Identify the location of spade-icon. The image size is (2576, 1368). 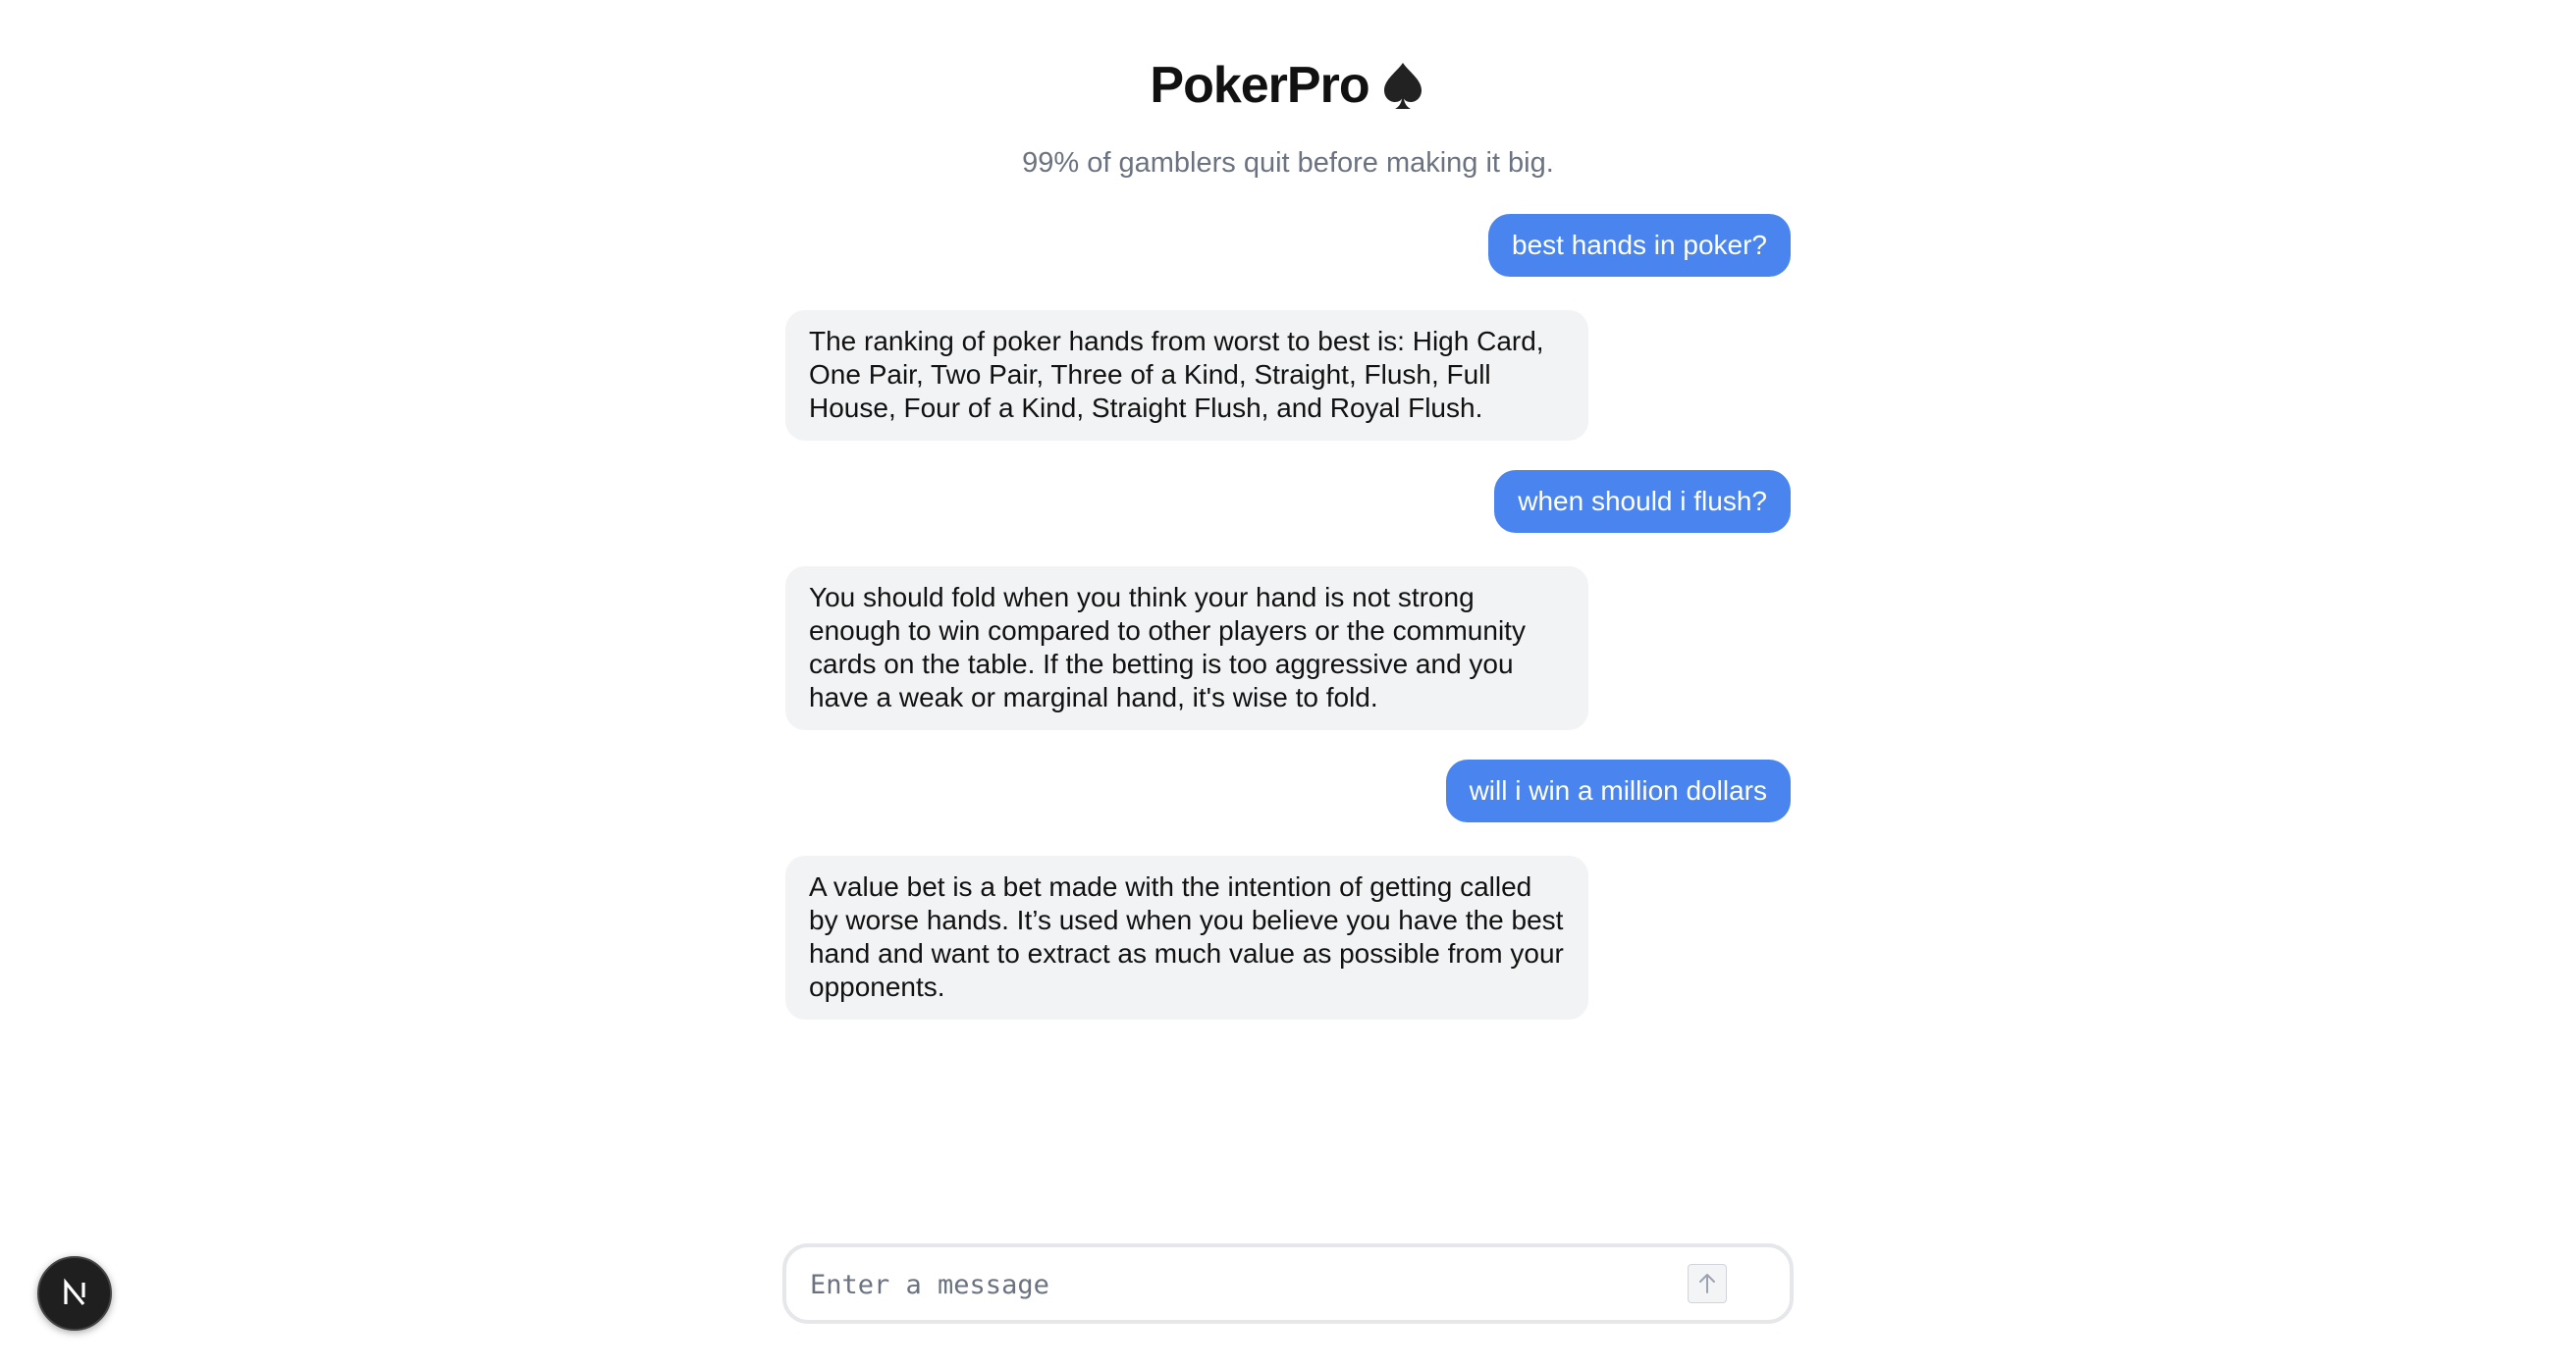
(1402, 86).